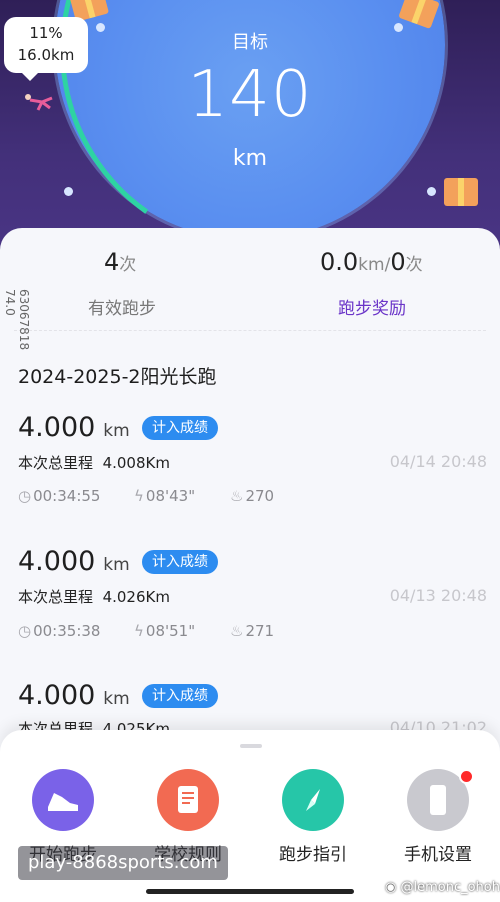  I want to click on record-calories: ♨ 270, so click(252, 496).